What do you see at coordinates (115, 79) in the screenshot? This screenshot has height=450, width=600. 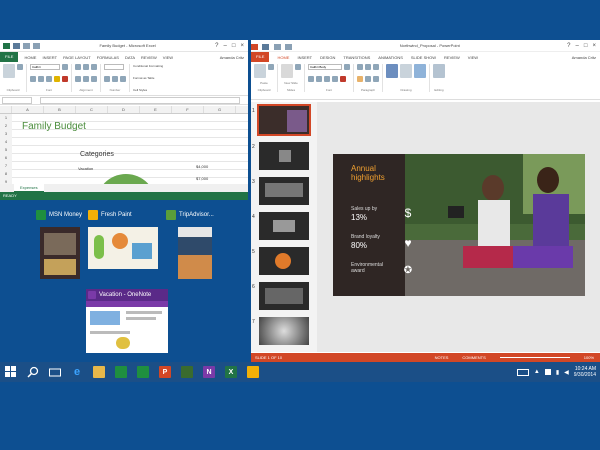 I see `percent-icon` at bounding box center [115, 79].